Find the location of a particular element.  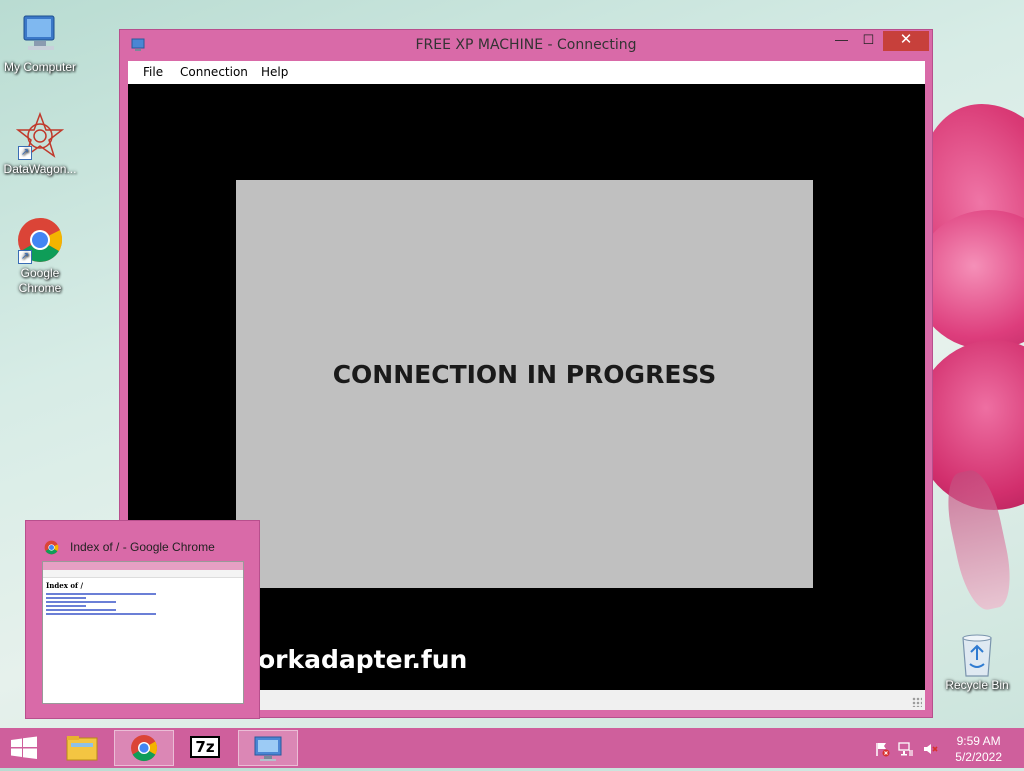

start-button is located at coordinates (24, 748).